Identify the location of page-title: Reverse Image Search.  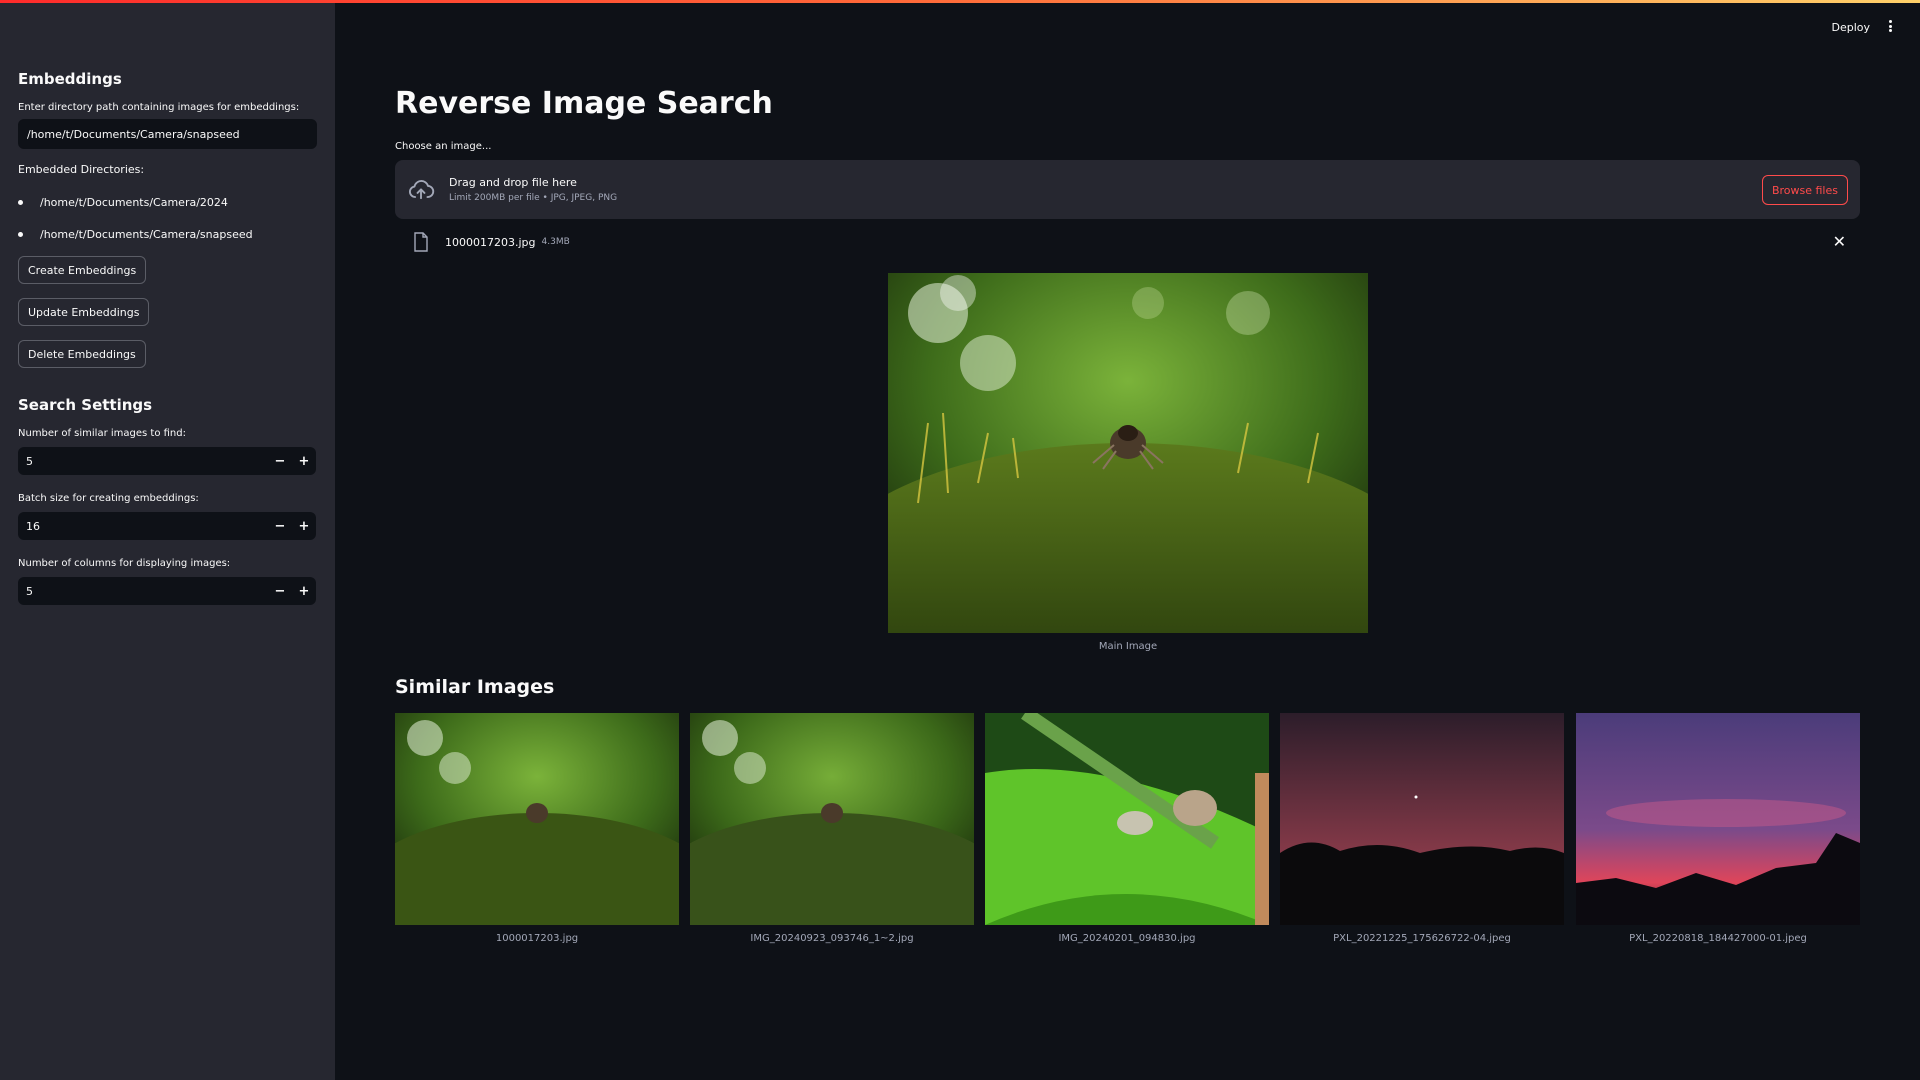
(584, 103).